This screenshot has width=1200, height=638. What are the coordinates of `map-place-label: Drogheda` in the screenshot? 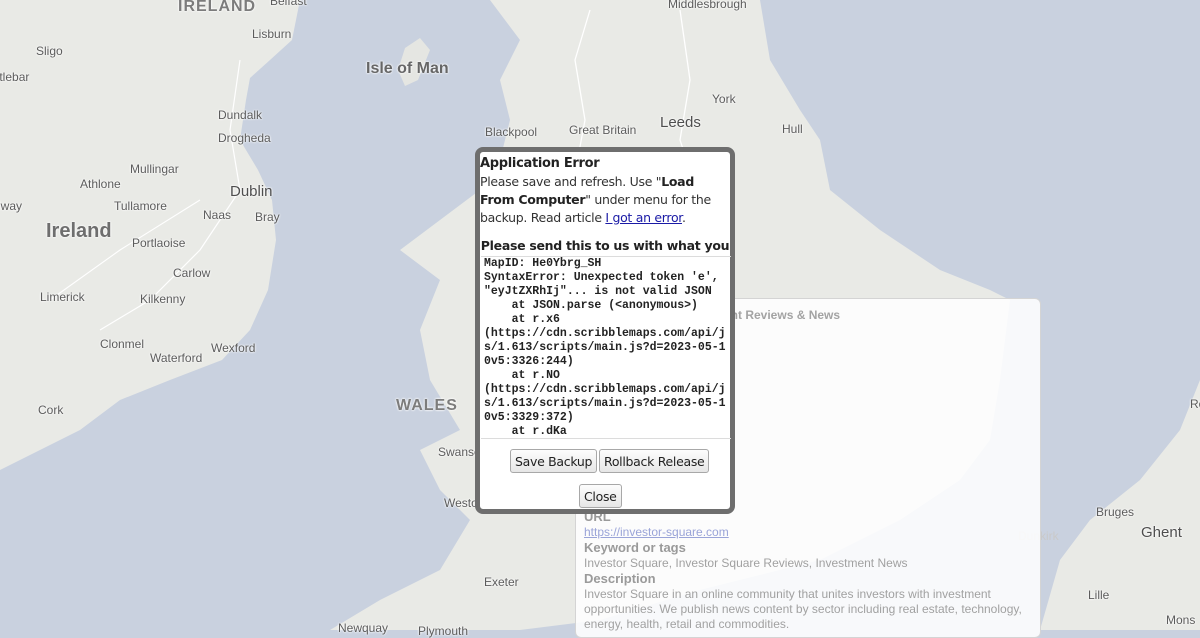 It's located at (244, 138).